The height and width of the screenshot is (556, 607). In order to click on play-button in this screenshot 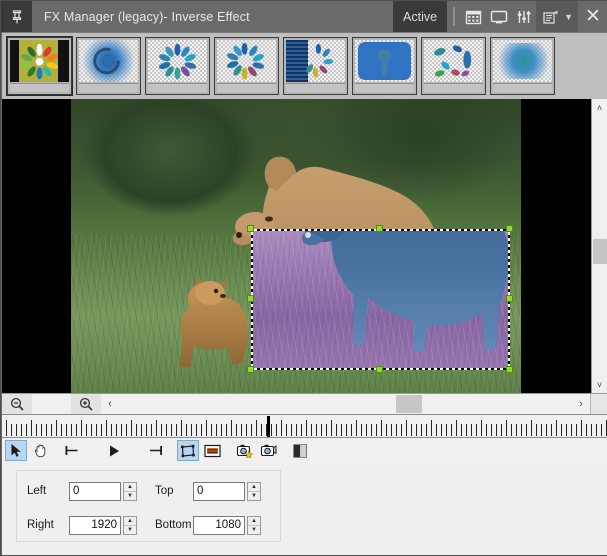, I will do `click(114, 450)`.